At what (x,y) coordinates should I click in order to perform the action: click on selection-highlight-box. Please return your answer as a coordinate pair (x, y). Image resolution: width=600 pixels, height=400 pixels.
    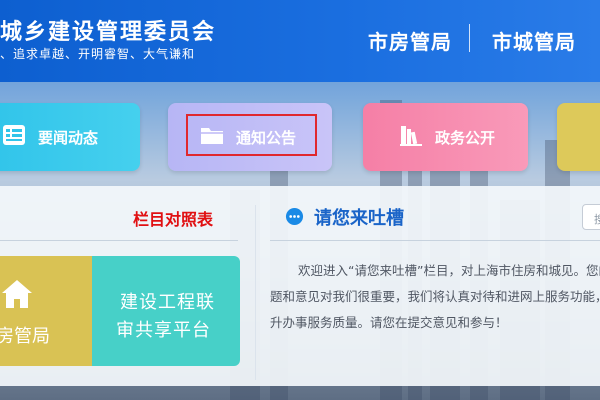
    Looking at the image, I should click on (251, 135).